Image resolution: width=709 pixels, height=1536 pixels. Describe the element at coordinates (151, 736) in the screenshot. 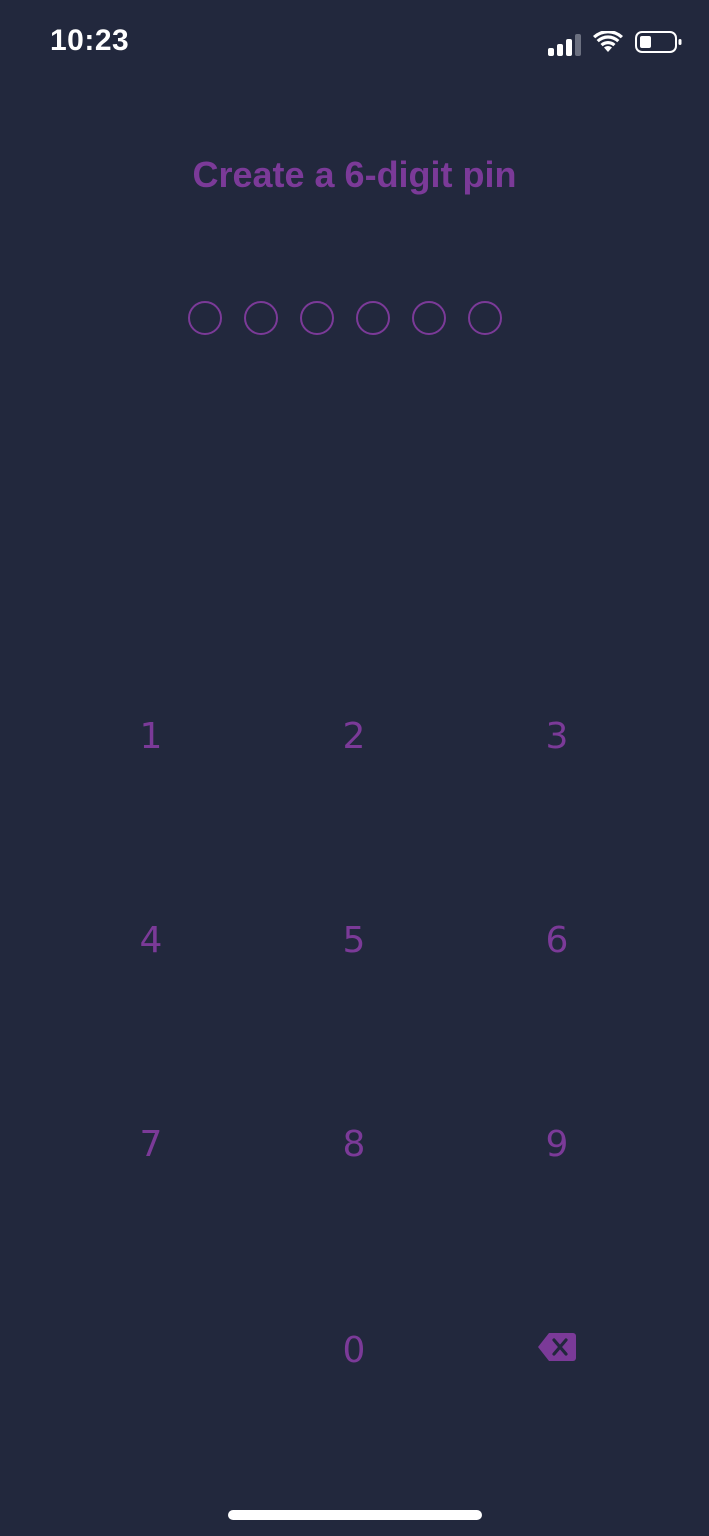

I see `key-1: 1` at that location.